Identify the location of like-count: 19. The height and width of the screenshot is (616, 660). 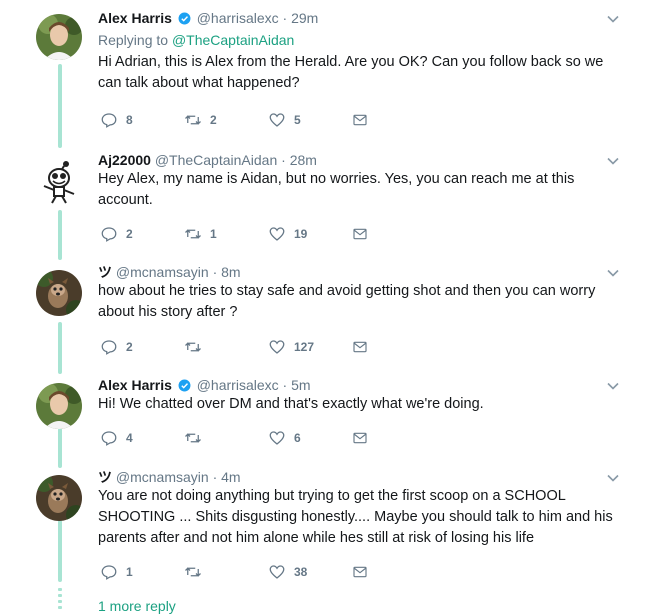
(301, 234).